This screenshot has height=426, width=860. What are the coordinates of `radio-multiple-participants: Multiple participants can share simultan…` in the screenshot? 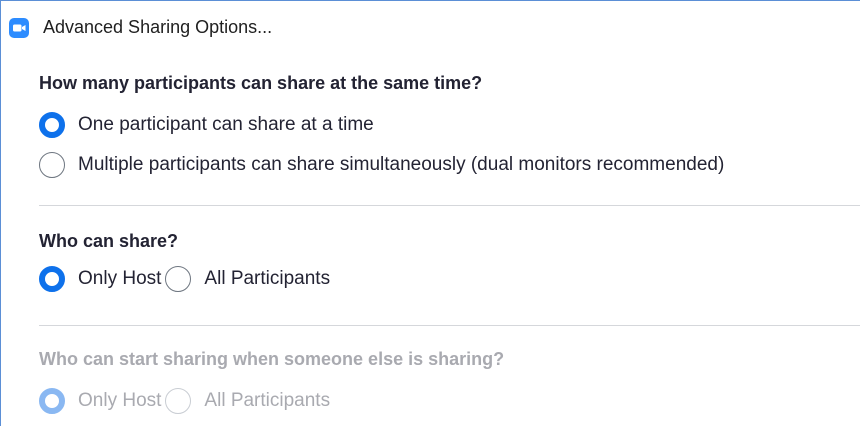 It's located at (384, 165).